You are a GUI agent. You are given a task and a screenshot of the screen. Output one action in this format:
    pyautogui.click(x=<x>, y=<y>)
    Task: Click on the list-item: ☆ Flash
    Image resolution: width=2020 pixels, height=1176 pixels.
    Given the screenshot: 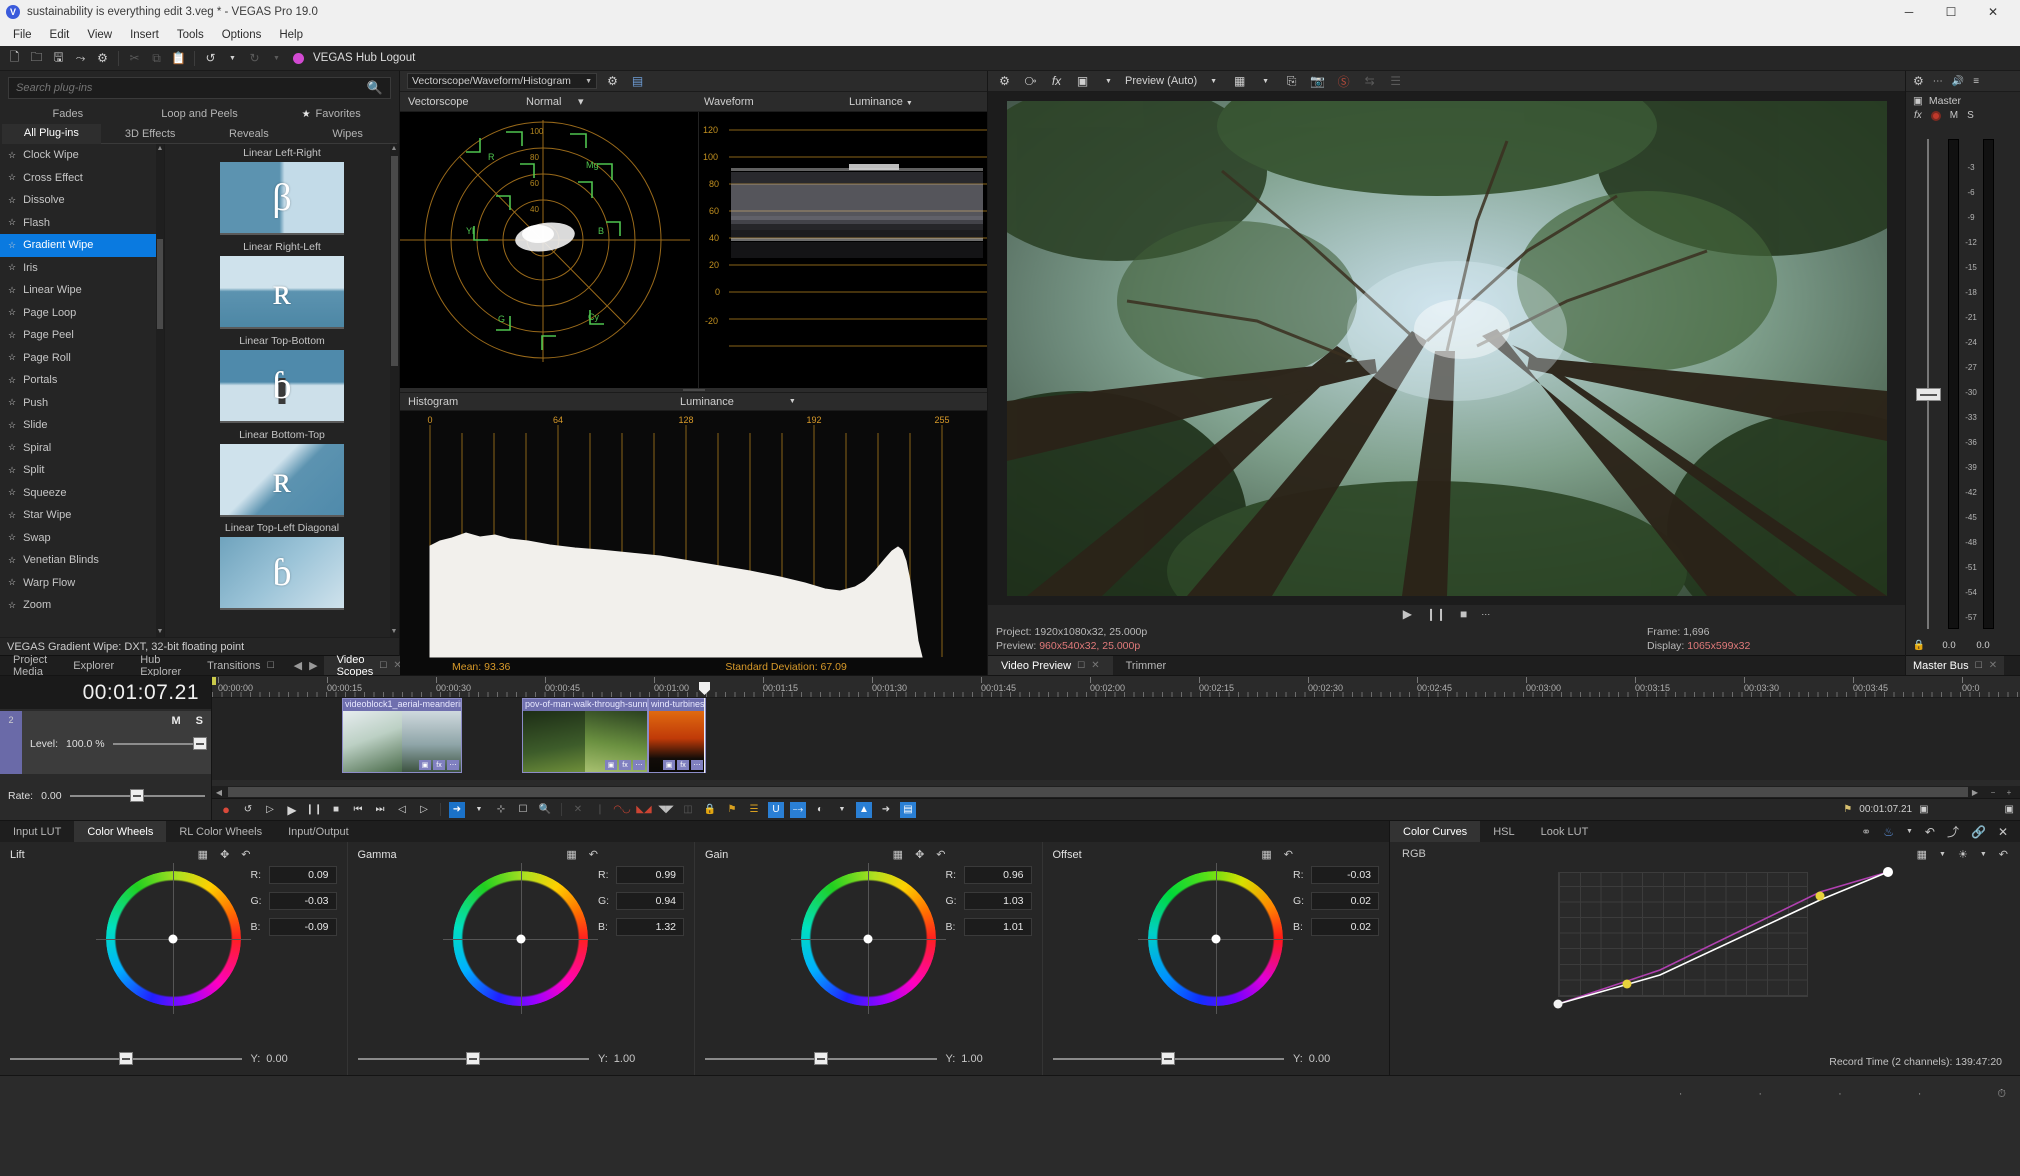 What is the action you would take?
    pyautogui.click(x=82, y=223)
    